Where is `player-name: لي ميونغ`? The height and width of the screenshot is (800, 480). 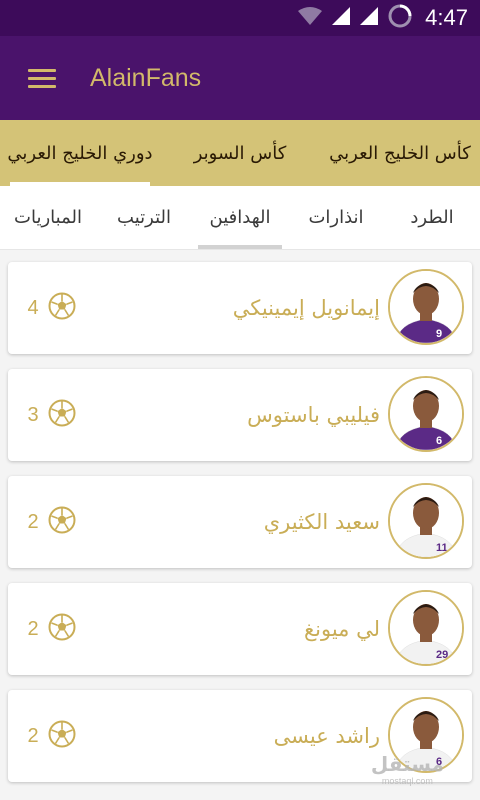 player-name: لي ميونغ is located at coordinates (341, 629).